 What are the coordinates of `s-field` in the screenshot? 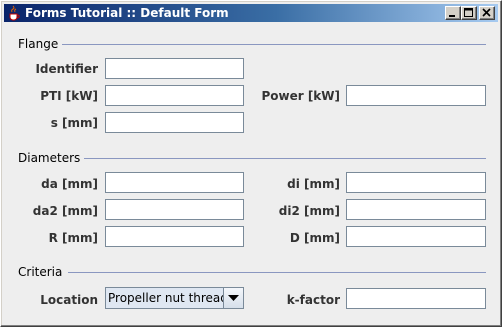 It's located at (174, 122).